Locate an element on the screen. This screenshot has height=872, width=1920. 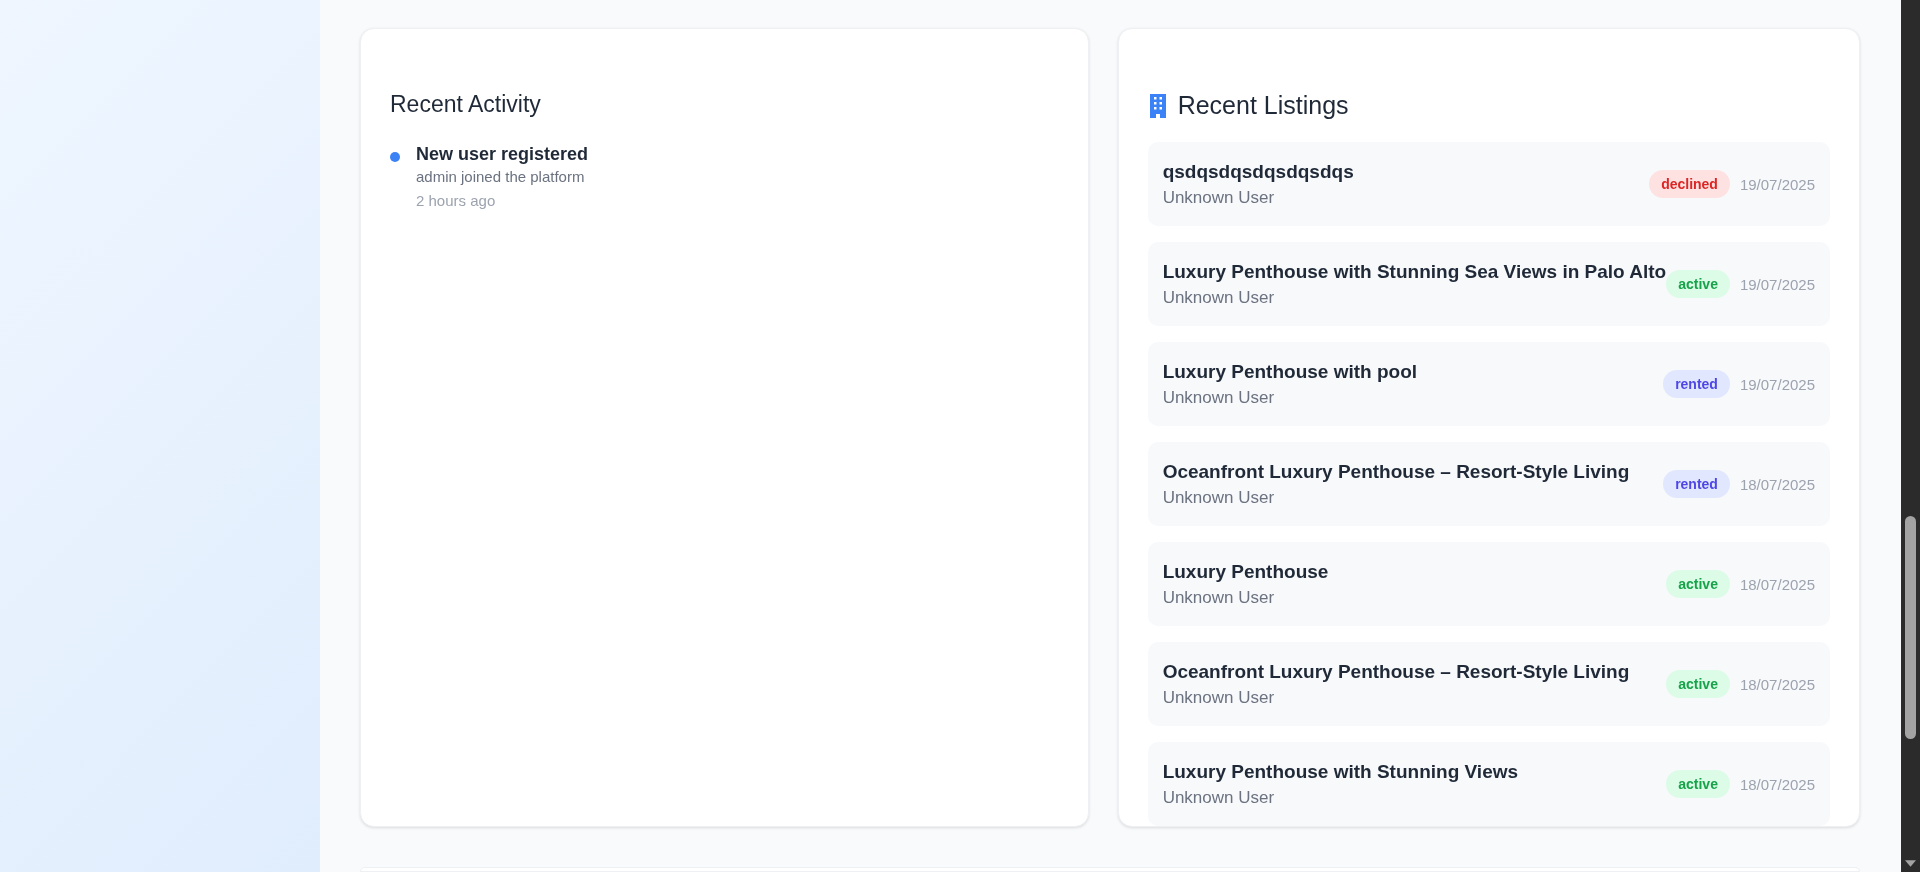
listing-title: Luxury Penthouse with pool is located at coordinates (1290, 371).